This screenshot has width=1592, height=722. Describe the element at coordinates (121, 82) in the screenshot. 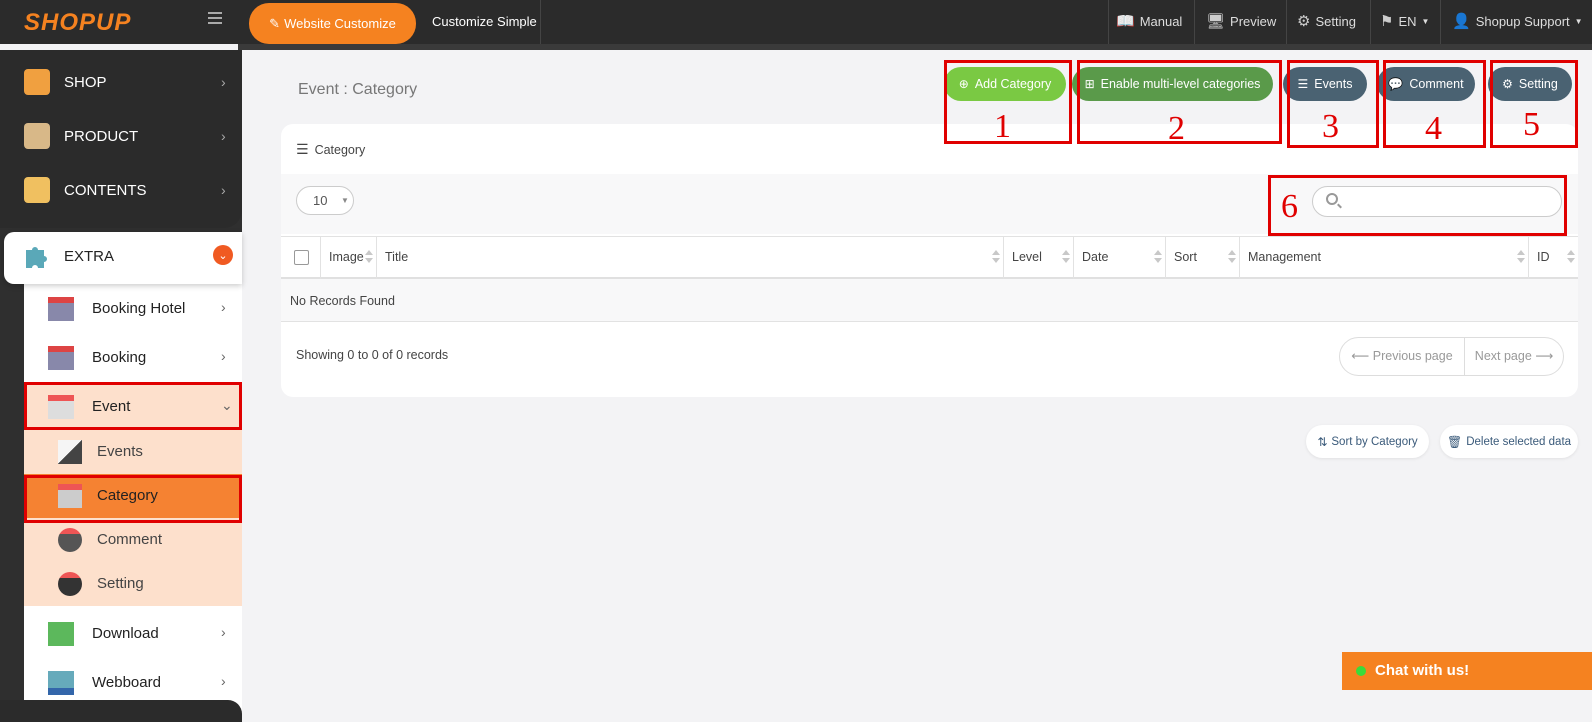

I see `sidebar-item-shop: SHOP ›` at that location.